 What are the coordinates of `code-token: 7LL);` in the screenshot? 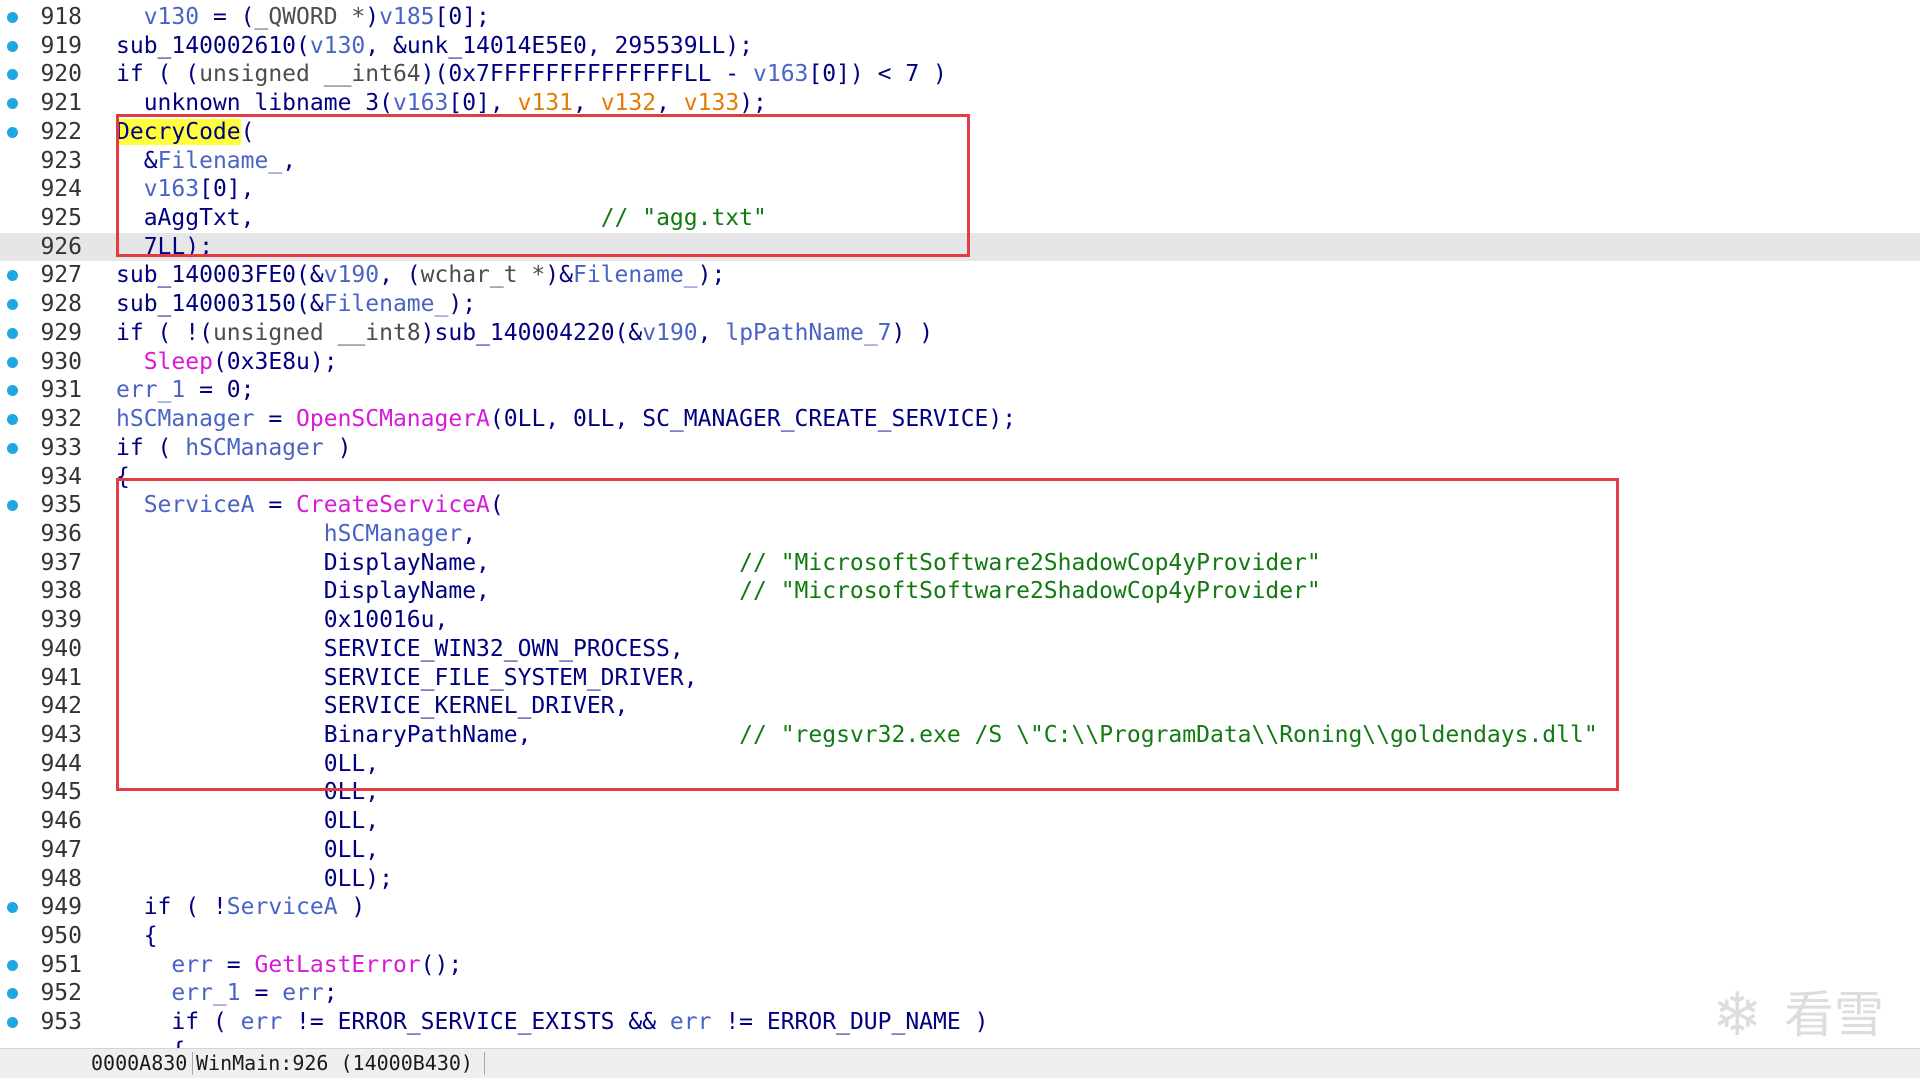 It's located at (178, 247).